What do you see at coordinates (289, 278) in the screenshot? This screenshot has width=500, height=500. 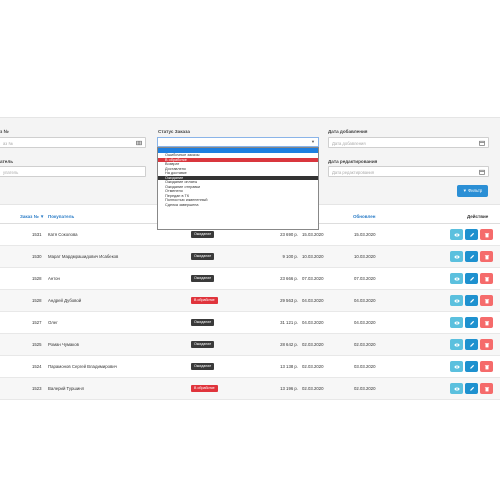 I see `order-total: 23 666 р.` at bounding box center [289, 278].